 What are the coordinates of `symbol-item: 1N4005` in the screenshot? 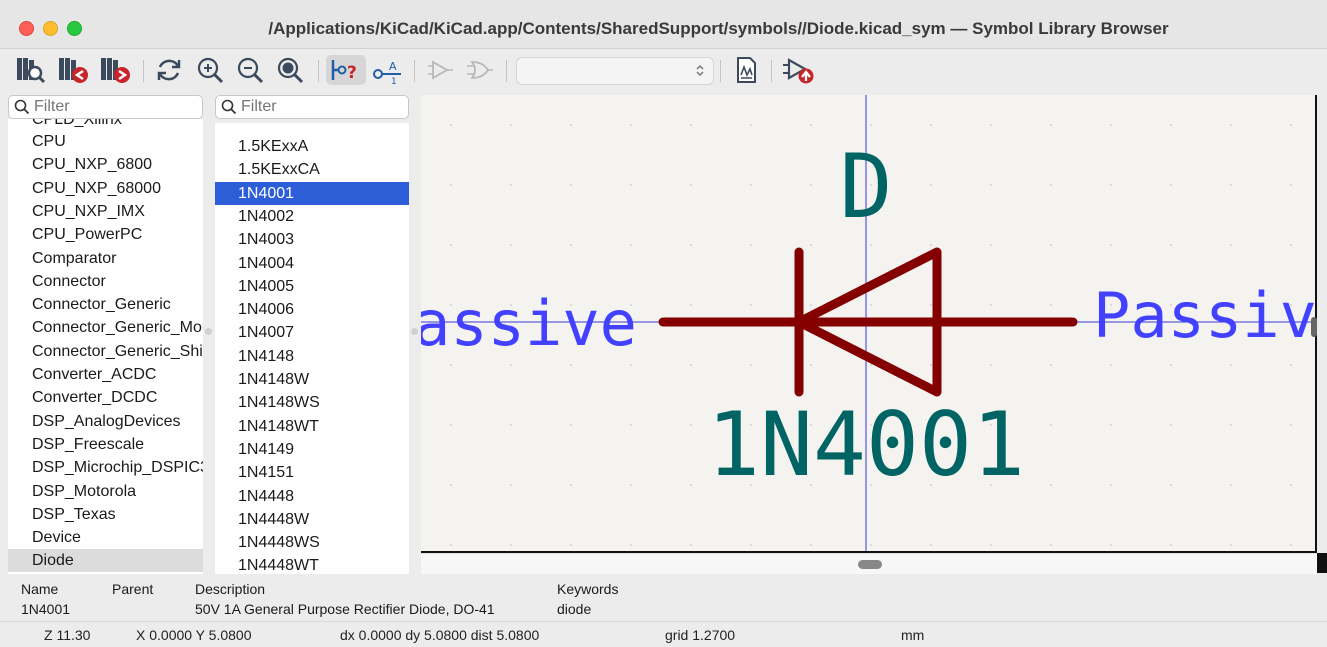 It's located at (312, 286).